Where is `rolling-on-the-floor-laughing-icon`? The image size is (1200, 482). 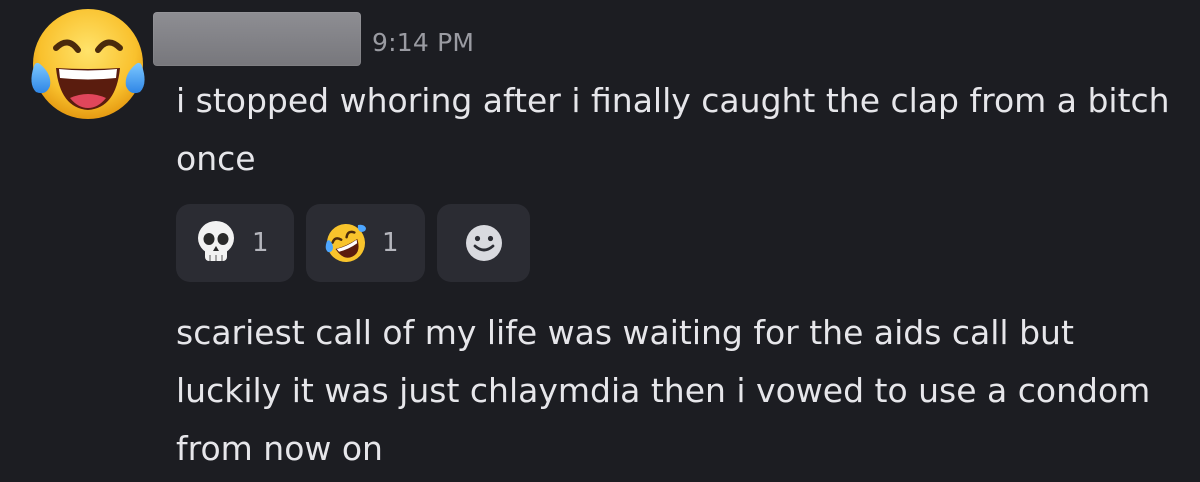
rolling-on-the-floor-laughing-icon is located at coordinates (346, 243).